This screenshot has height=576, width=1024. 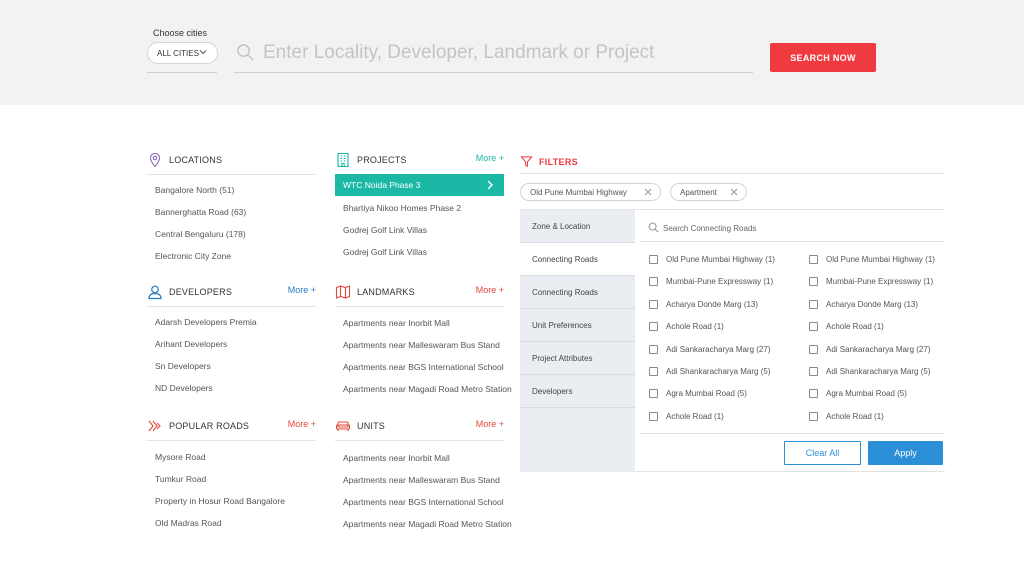 What do you see at coordinates (184, 388) in the screenshot?
I see `developer-item: ND Developers` at bounding box center [184, 388].